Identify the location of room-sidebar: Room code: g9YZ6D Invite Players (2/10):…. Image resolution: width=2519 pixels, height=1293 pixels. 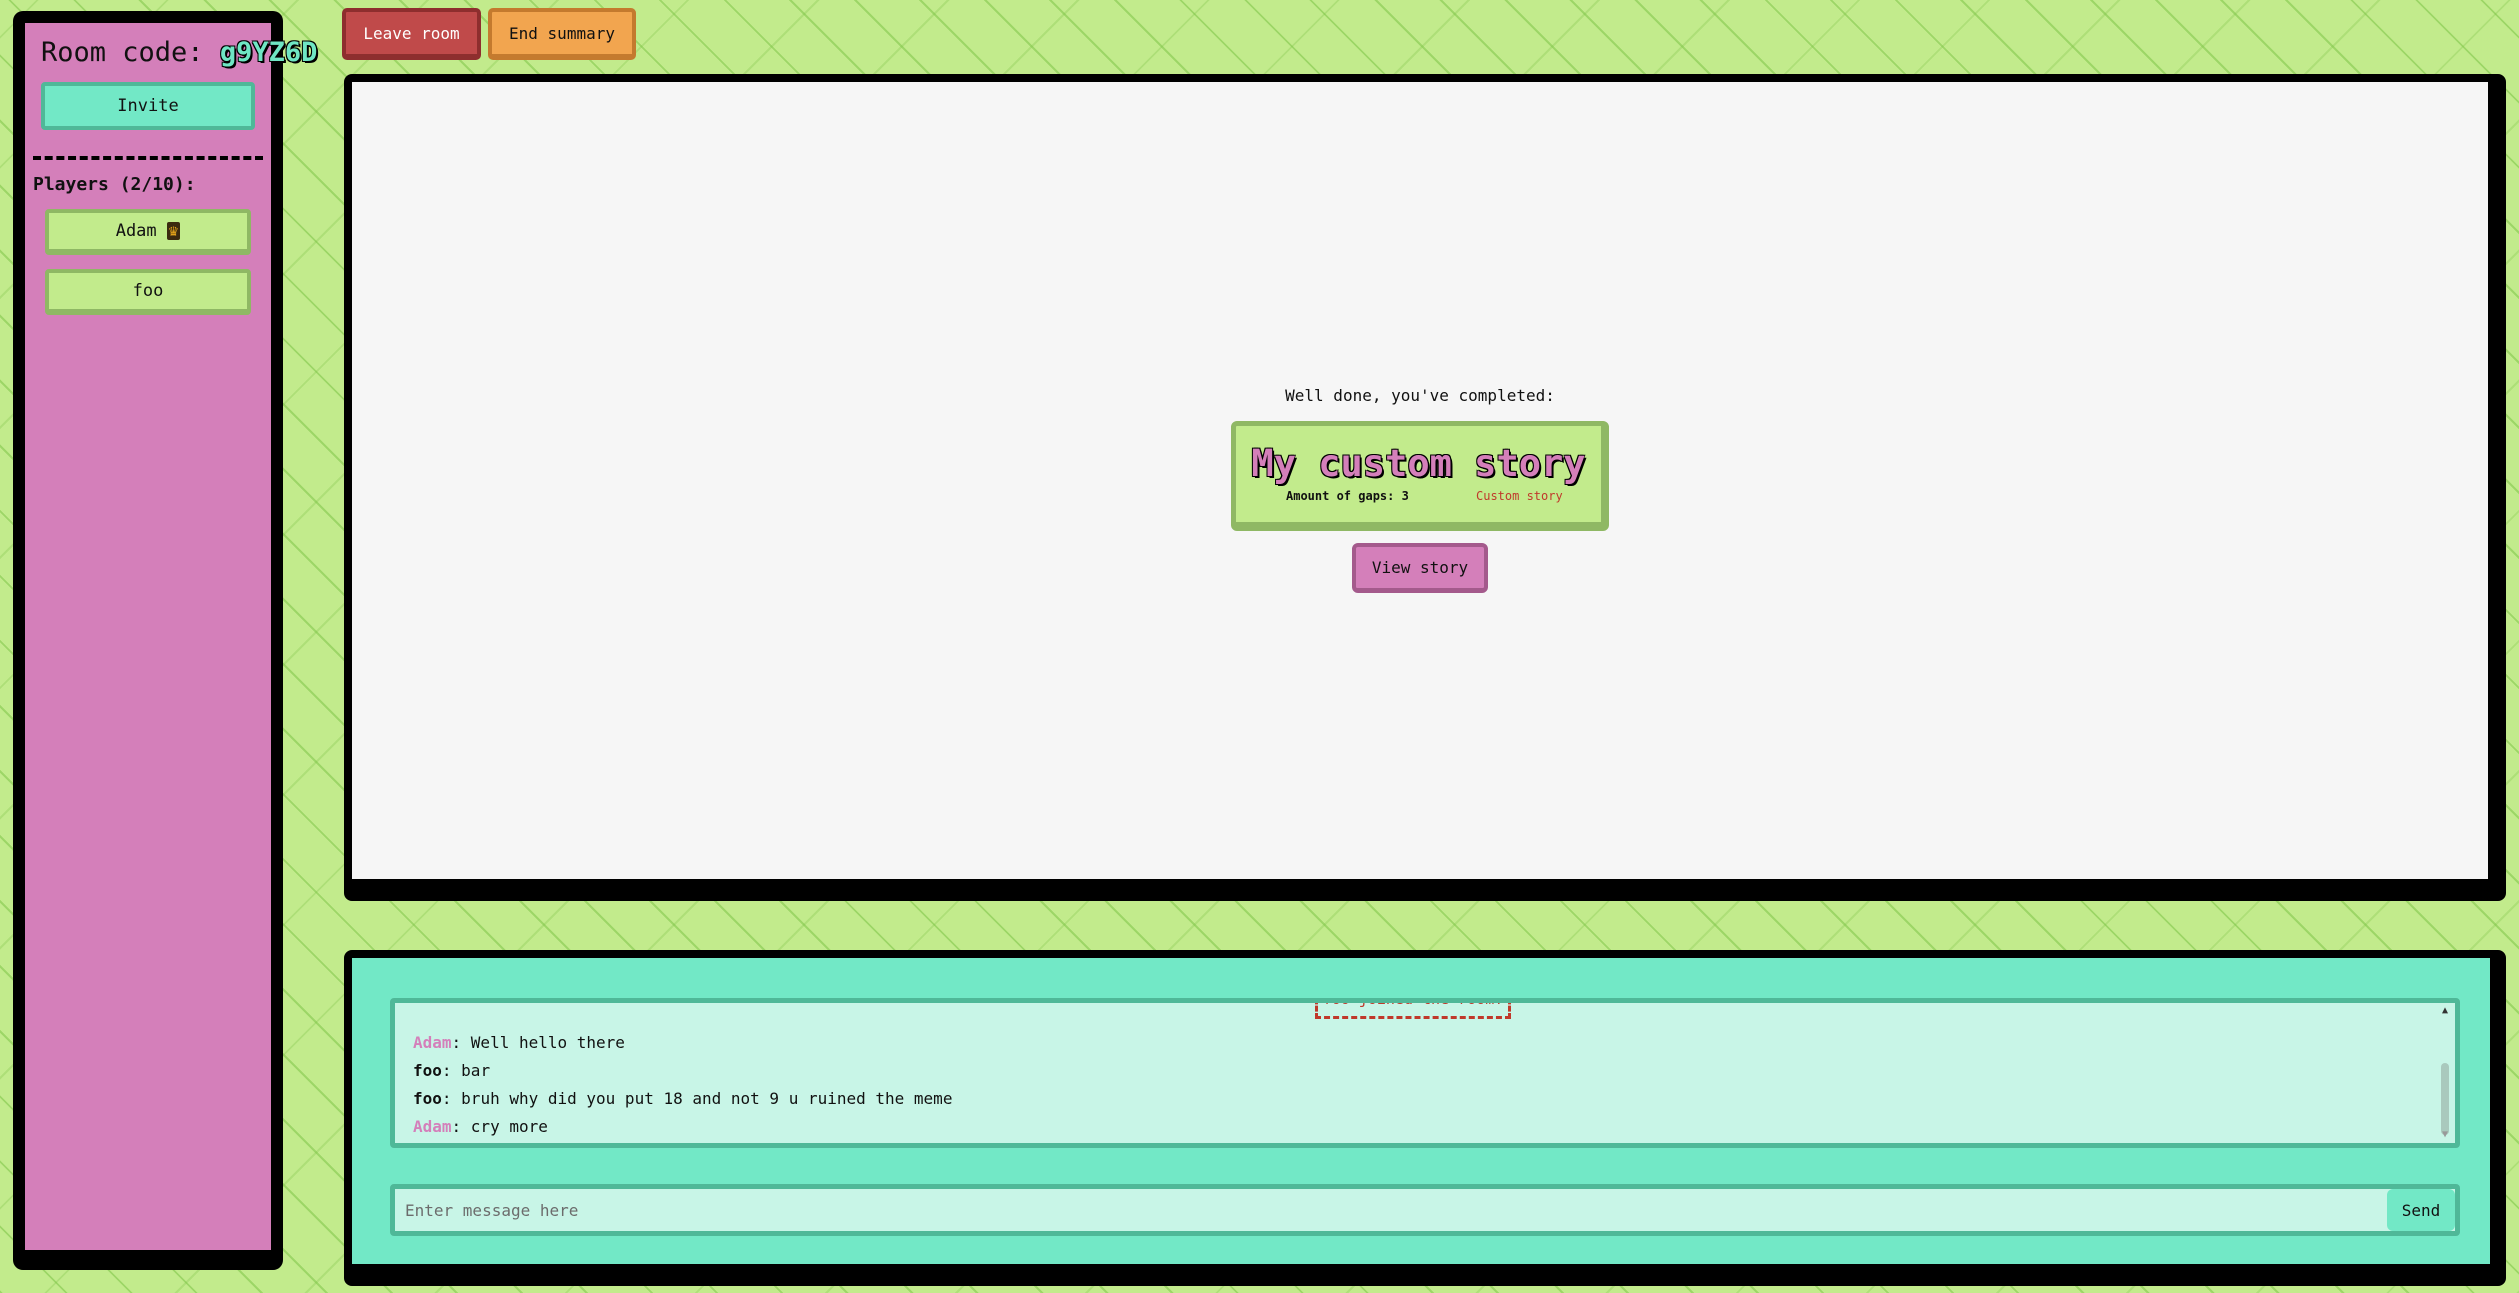
(165, 640).